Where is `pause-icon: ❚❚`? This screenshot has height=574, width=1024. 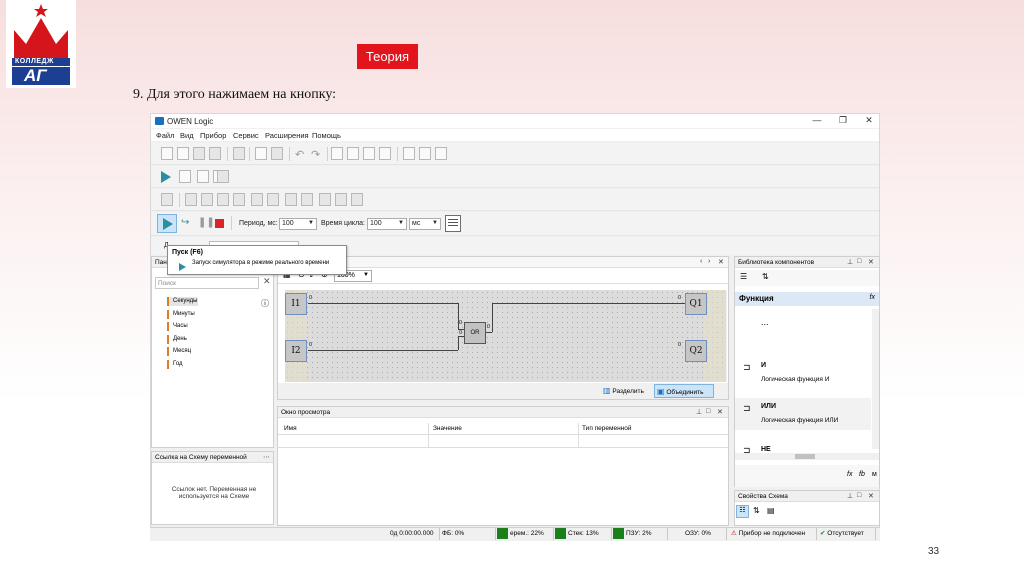 pause-icon: ❚❚ is located at coordinates (206, 222).